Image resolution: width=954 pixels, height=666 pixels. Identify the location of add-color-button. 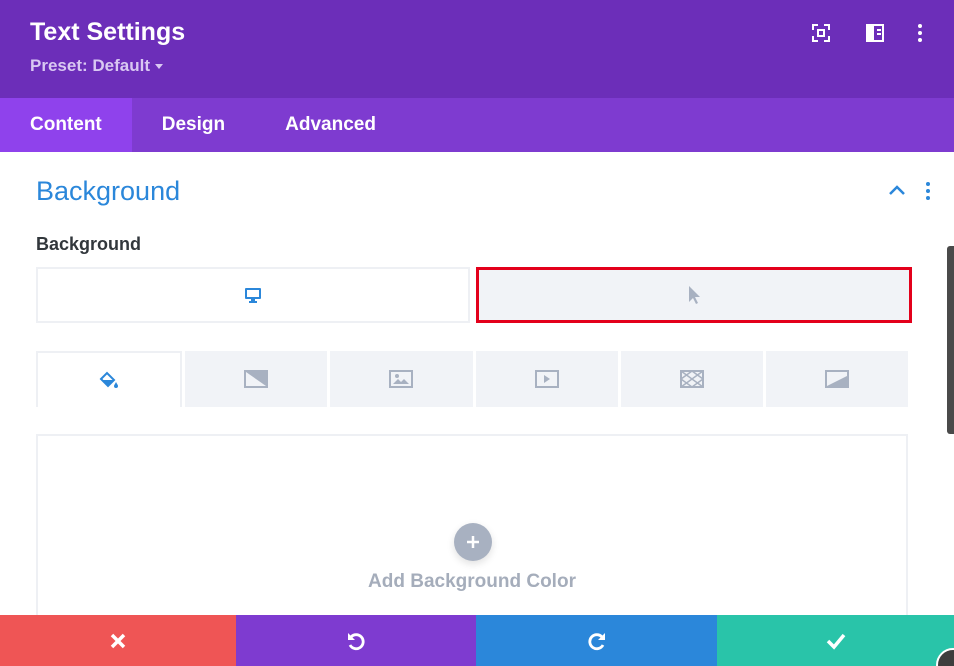
(473, 542).